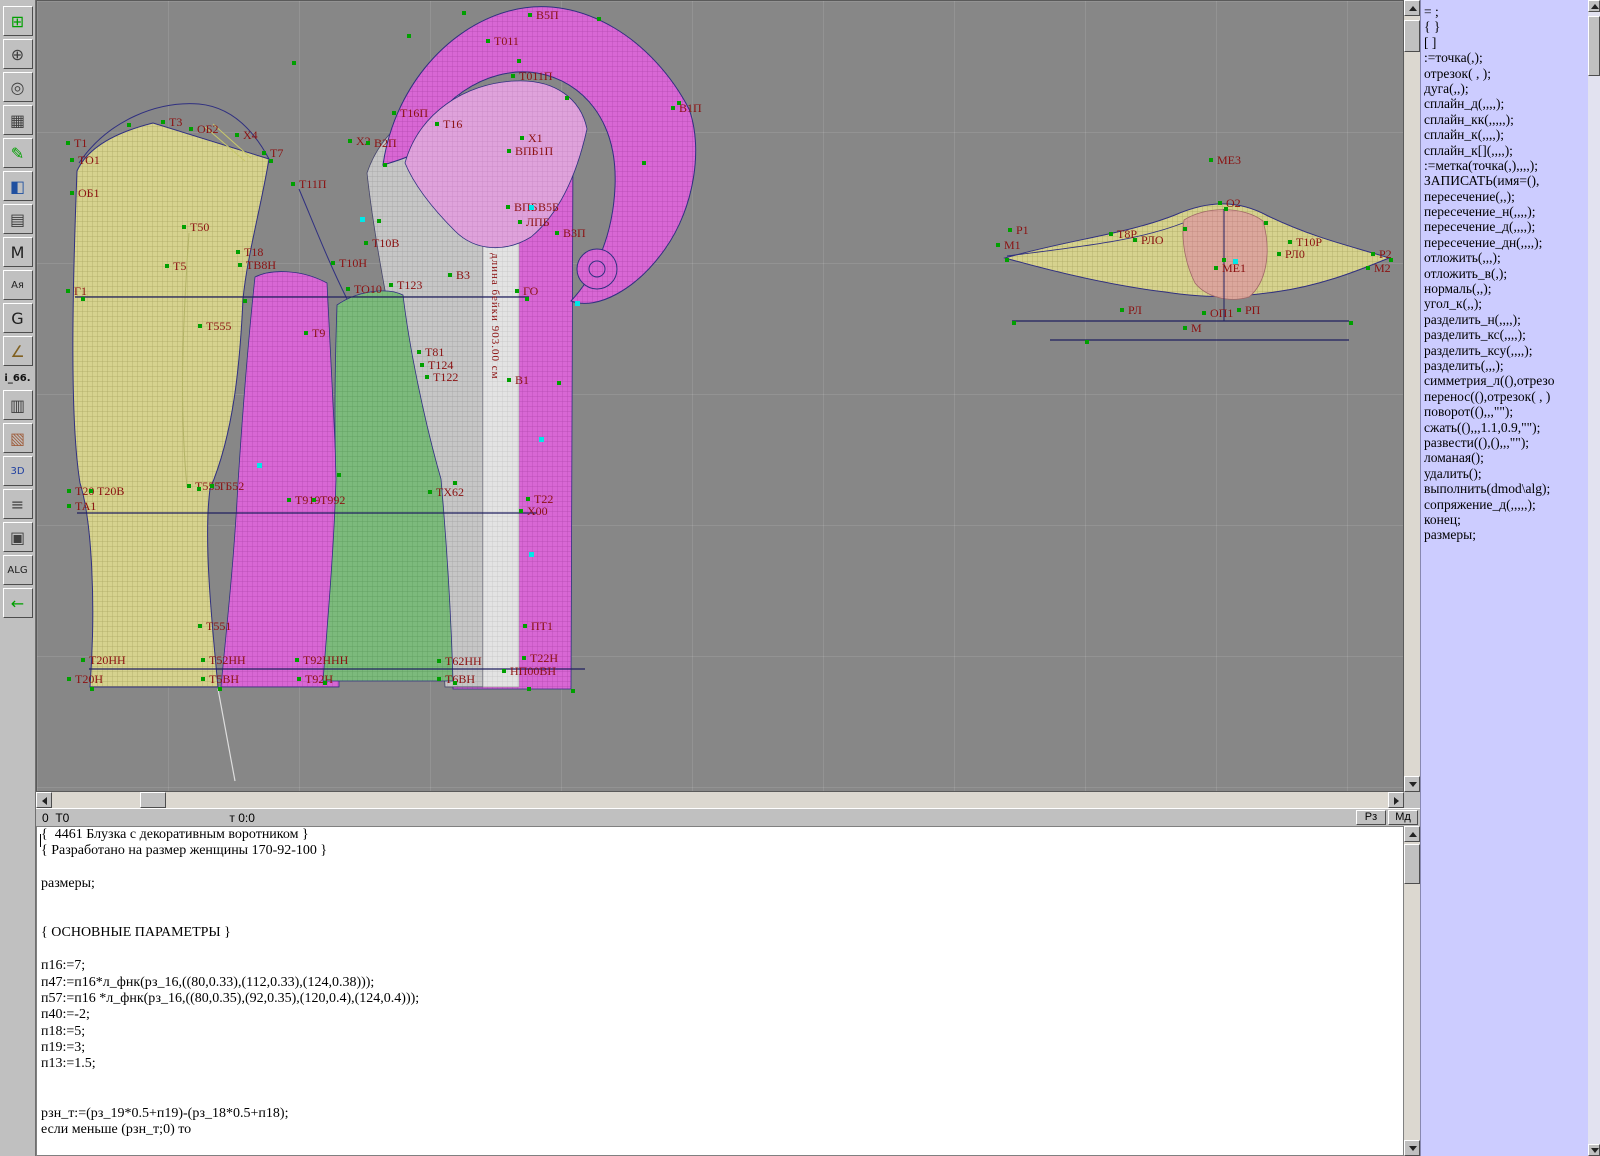 The image size is (1600, 1156). What do you see at coordinates (17, 54) in the screenshot?
I see `zoom-button: ⊕` at bounding box center [17, 54].